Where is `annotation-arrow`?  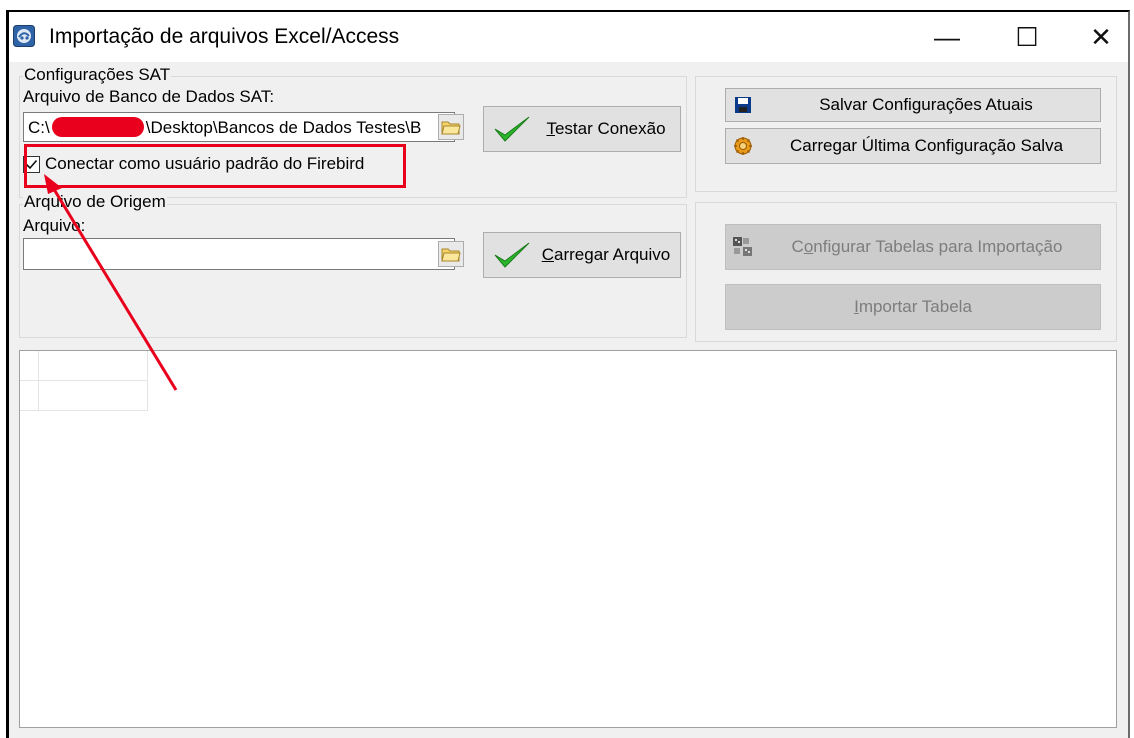
annotation-arrow is located at coordinates (111, 282).